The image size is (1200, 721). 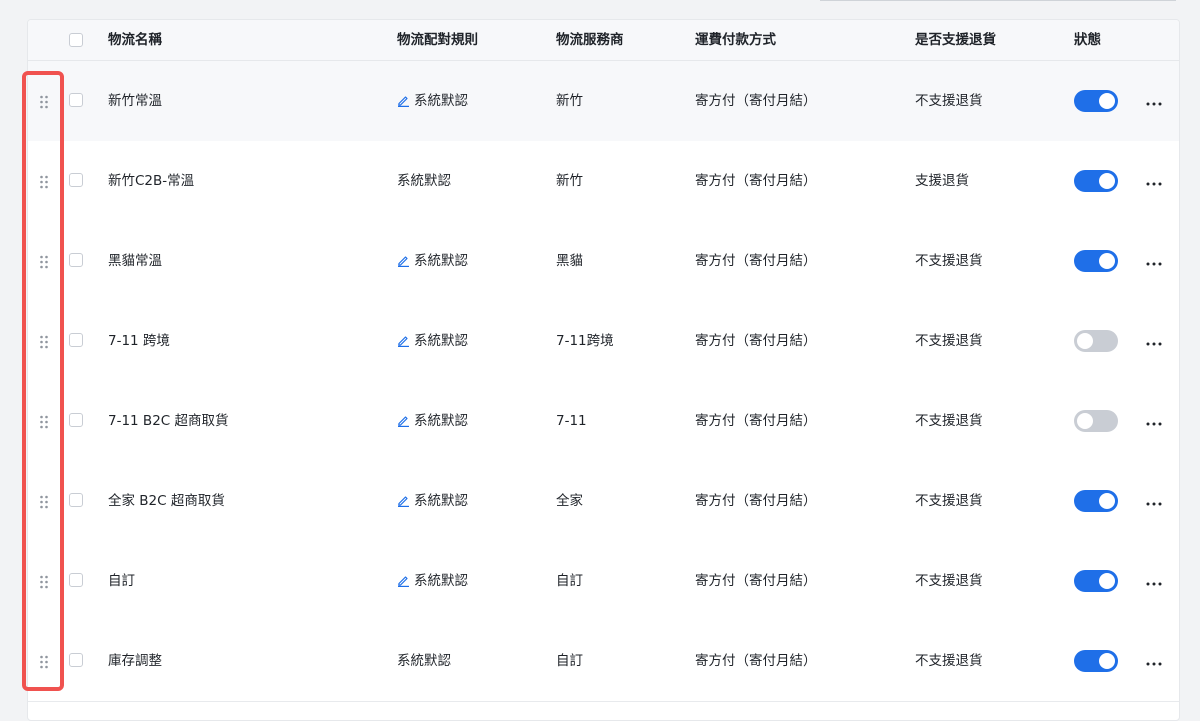 I want to click on logistics-name: 新竹常溫, so click(x=135, y=101).